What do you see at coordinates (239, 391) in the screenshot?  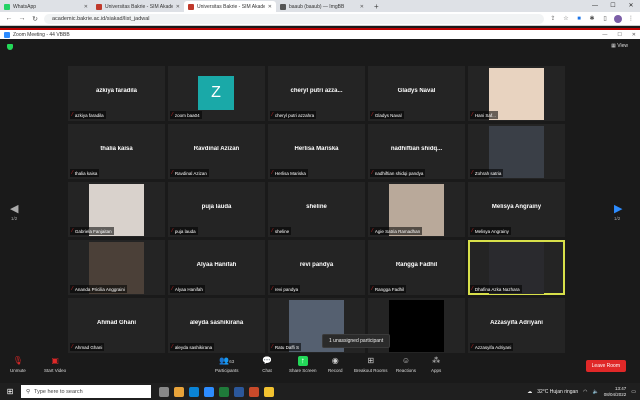 I see `word-icon` at bounding box center [239, 391].